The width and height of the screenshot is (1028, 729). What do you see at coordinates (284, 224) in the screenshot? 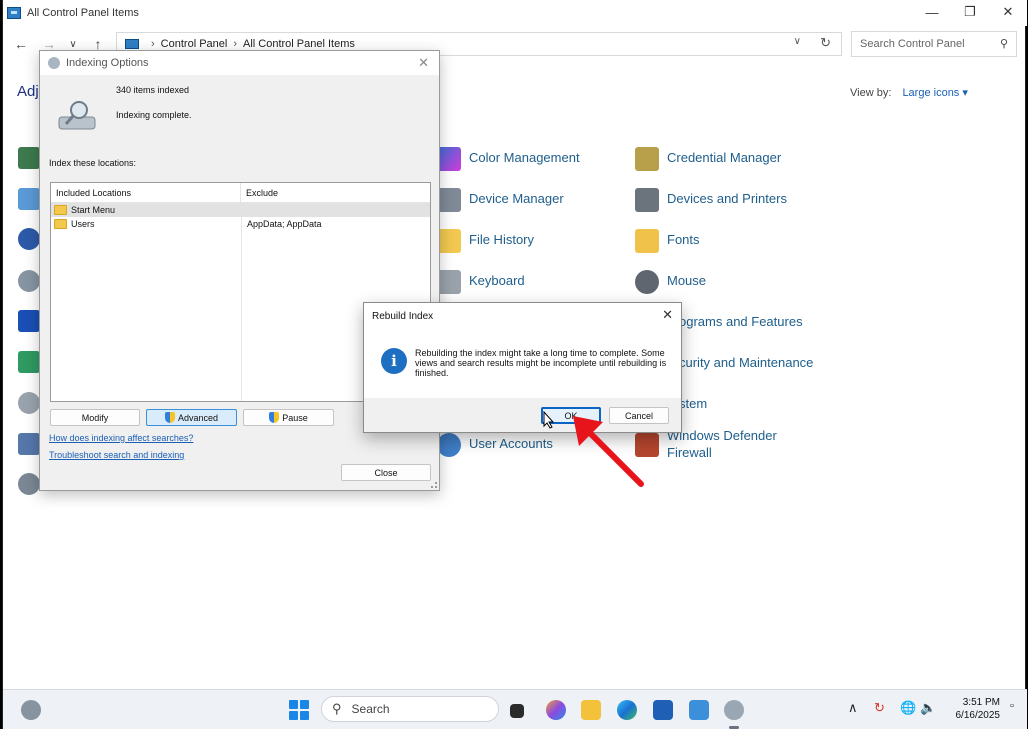
I see `exclude-value: AppData; AppData` at bounding box center [284, 224].